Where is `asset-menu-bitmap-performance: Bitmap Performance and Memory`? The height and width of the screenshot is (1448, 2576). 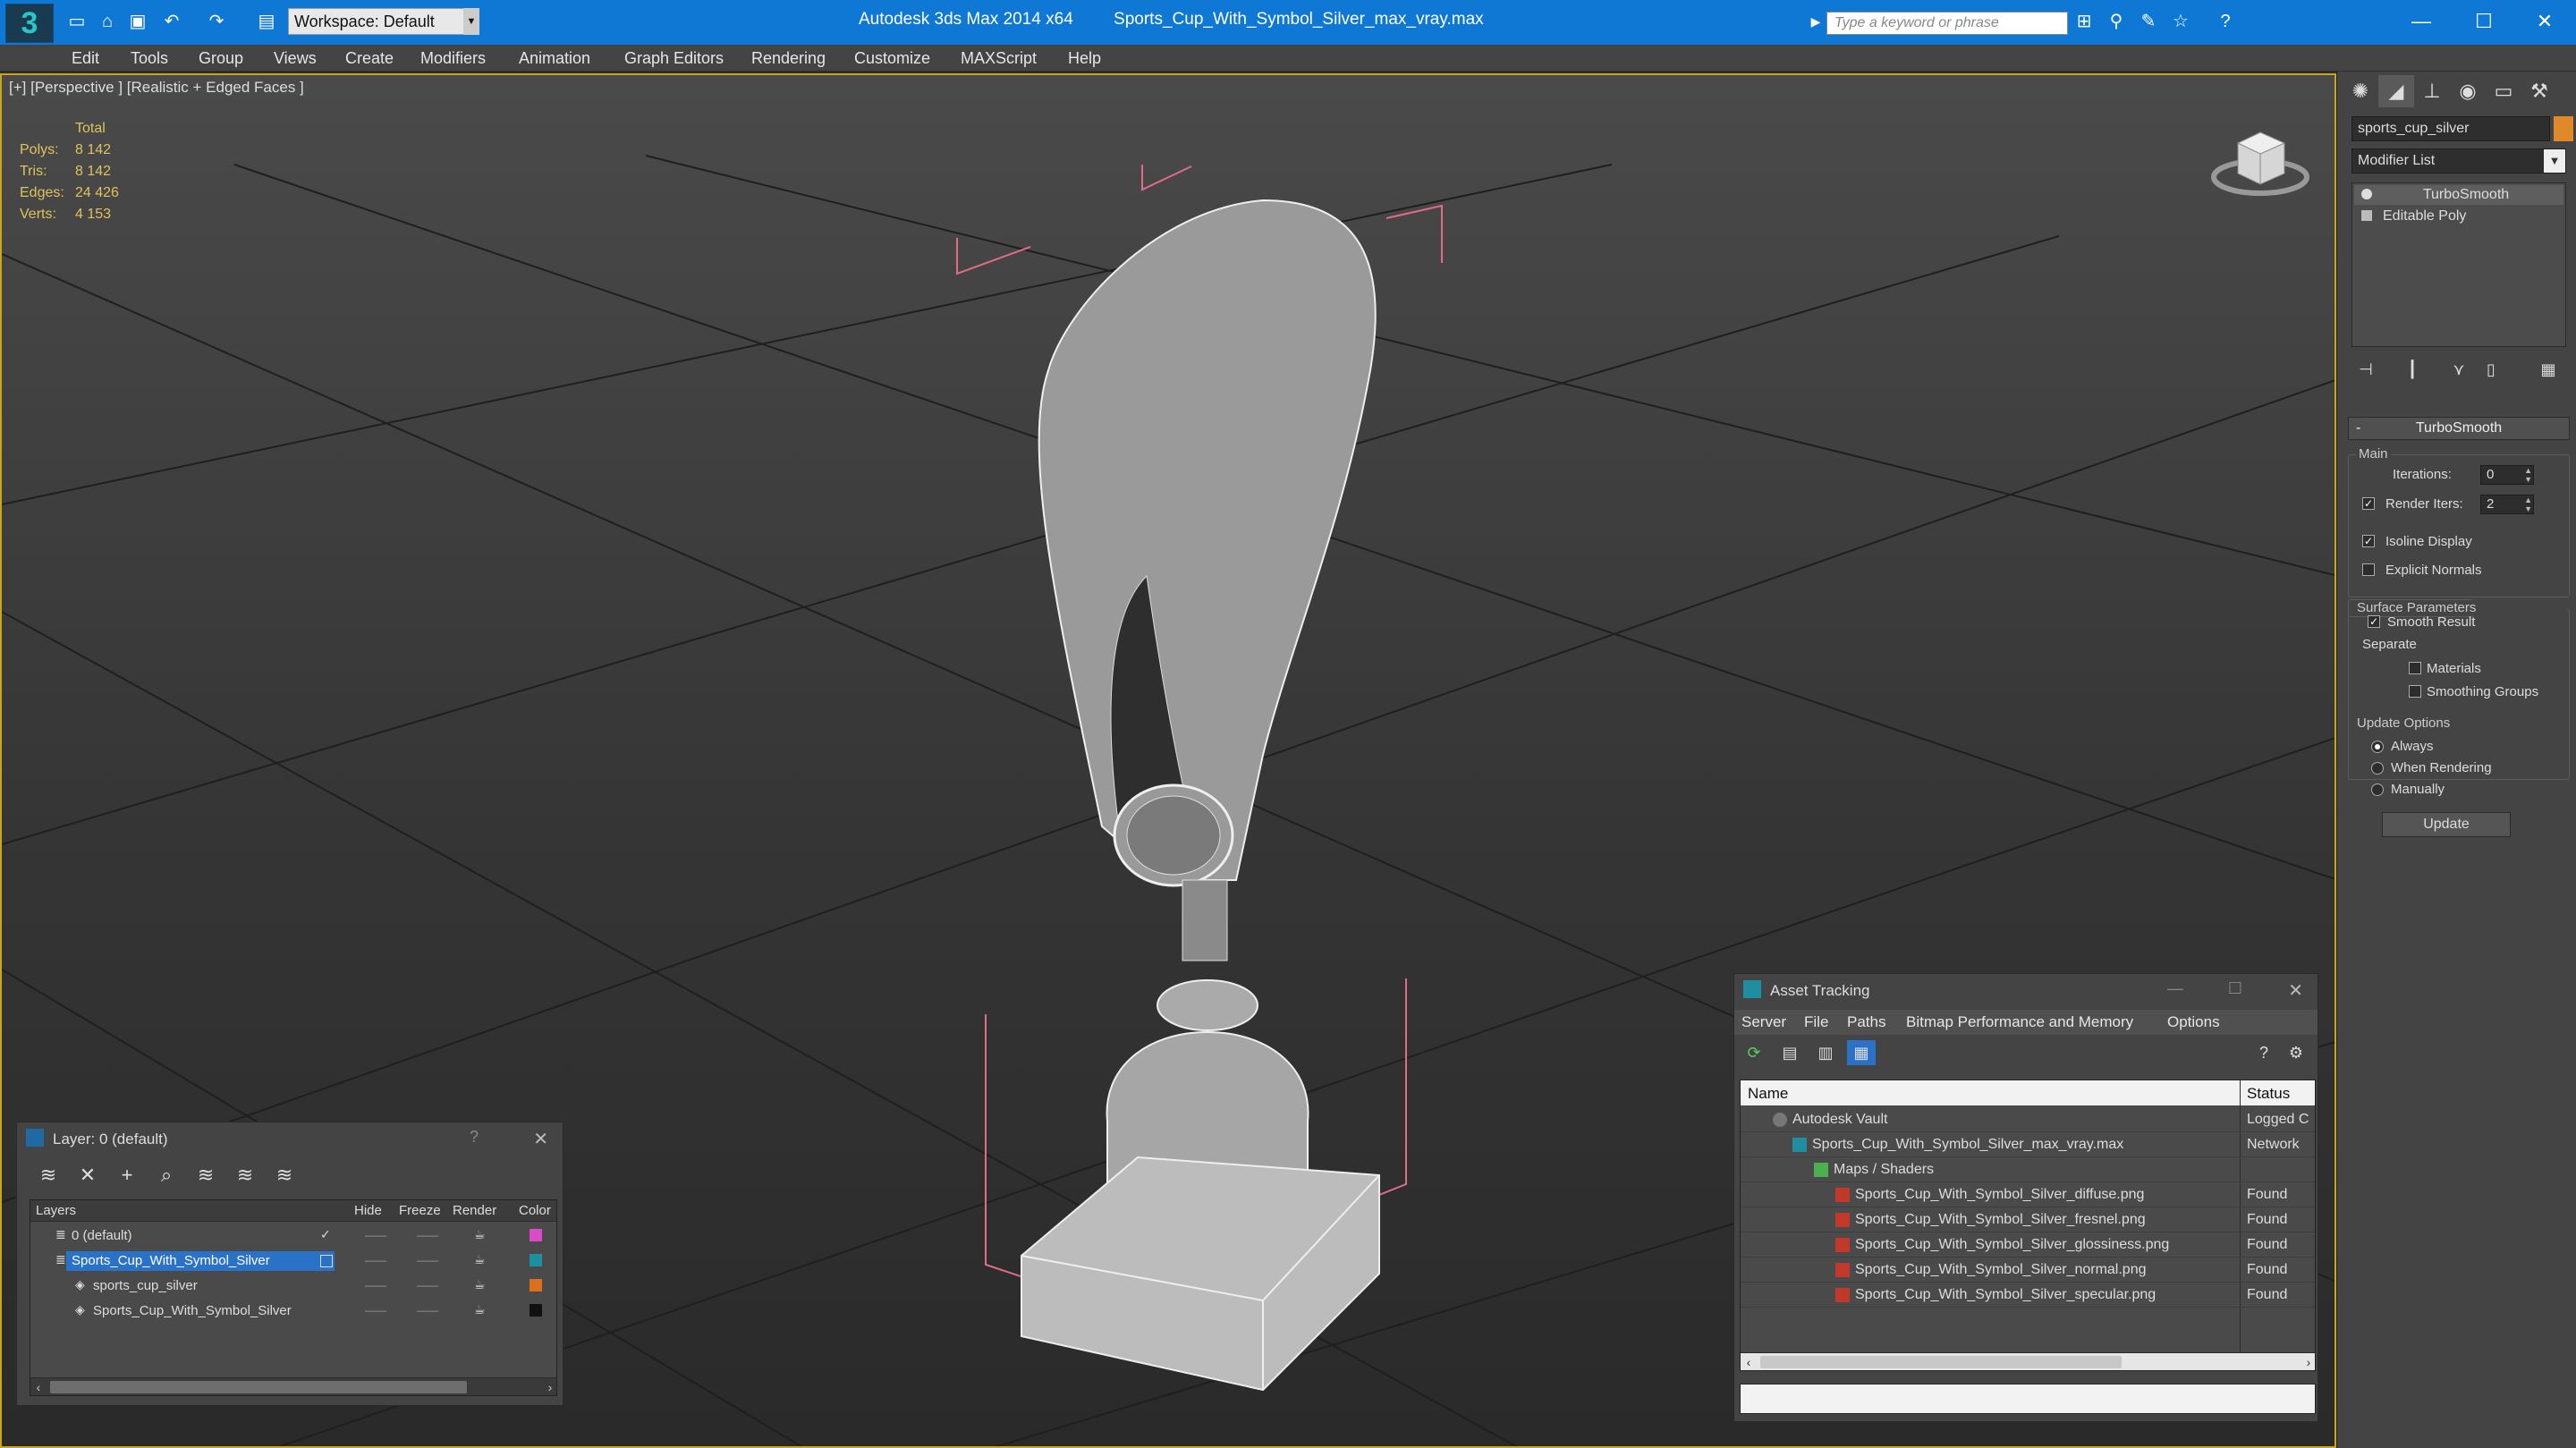
asset-menu-bitmap-performance: Bitmap Performance and Memory is located at coordinates (2019, 1022).